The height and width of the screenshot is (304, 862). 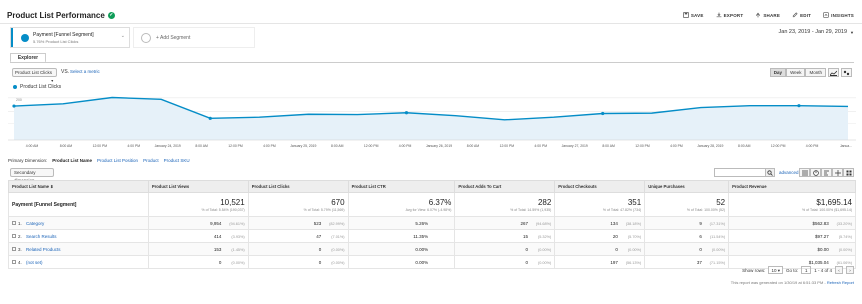 What do you see at coordinates (687, 186) in the screenshot?
I see `column-header-unique-purchases: Unique Purchases` at bounding box center [687, 186].